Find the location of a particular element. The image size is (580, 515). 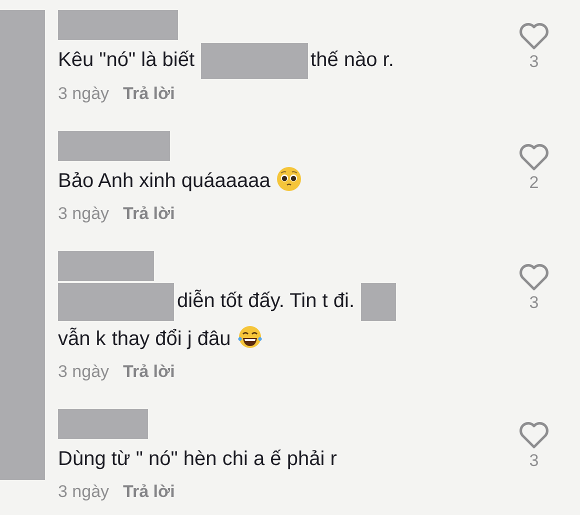

like-count: 2 is located at coordinates (534, 182).